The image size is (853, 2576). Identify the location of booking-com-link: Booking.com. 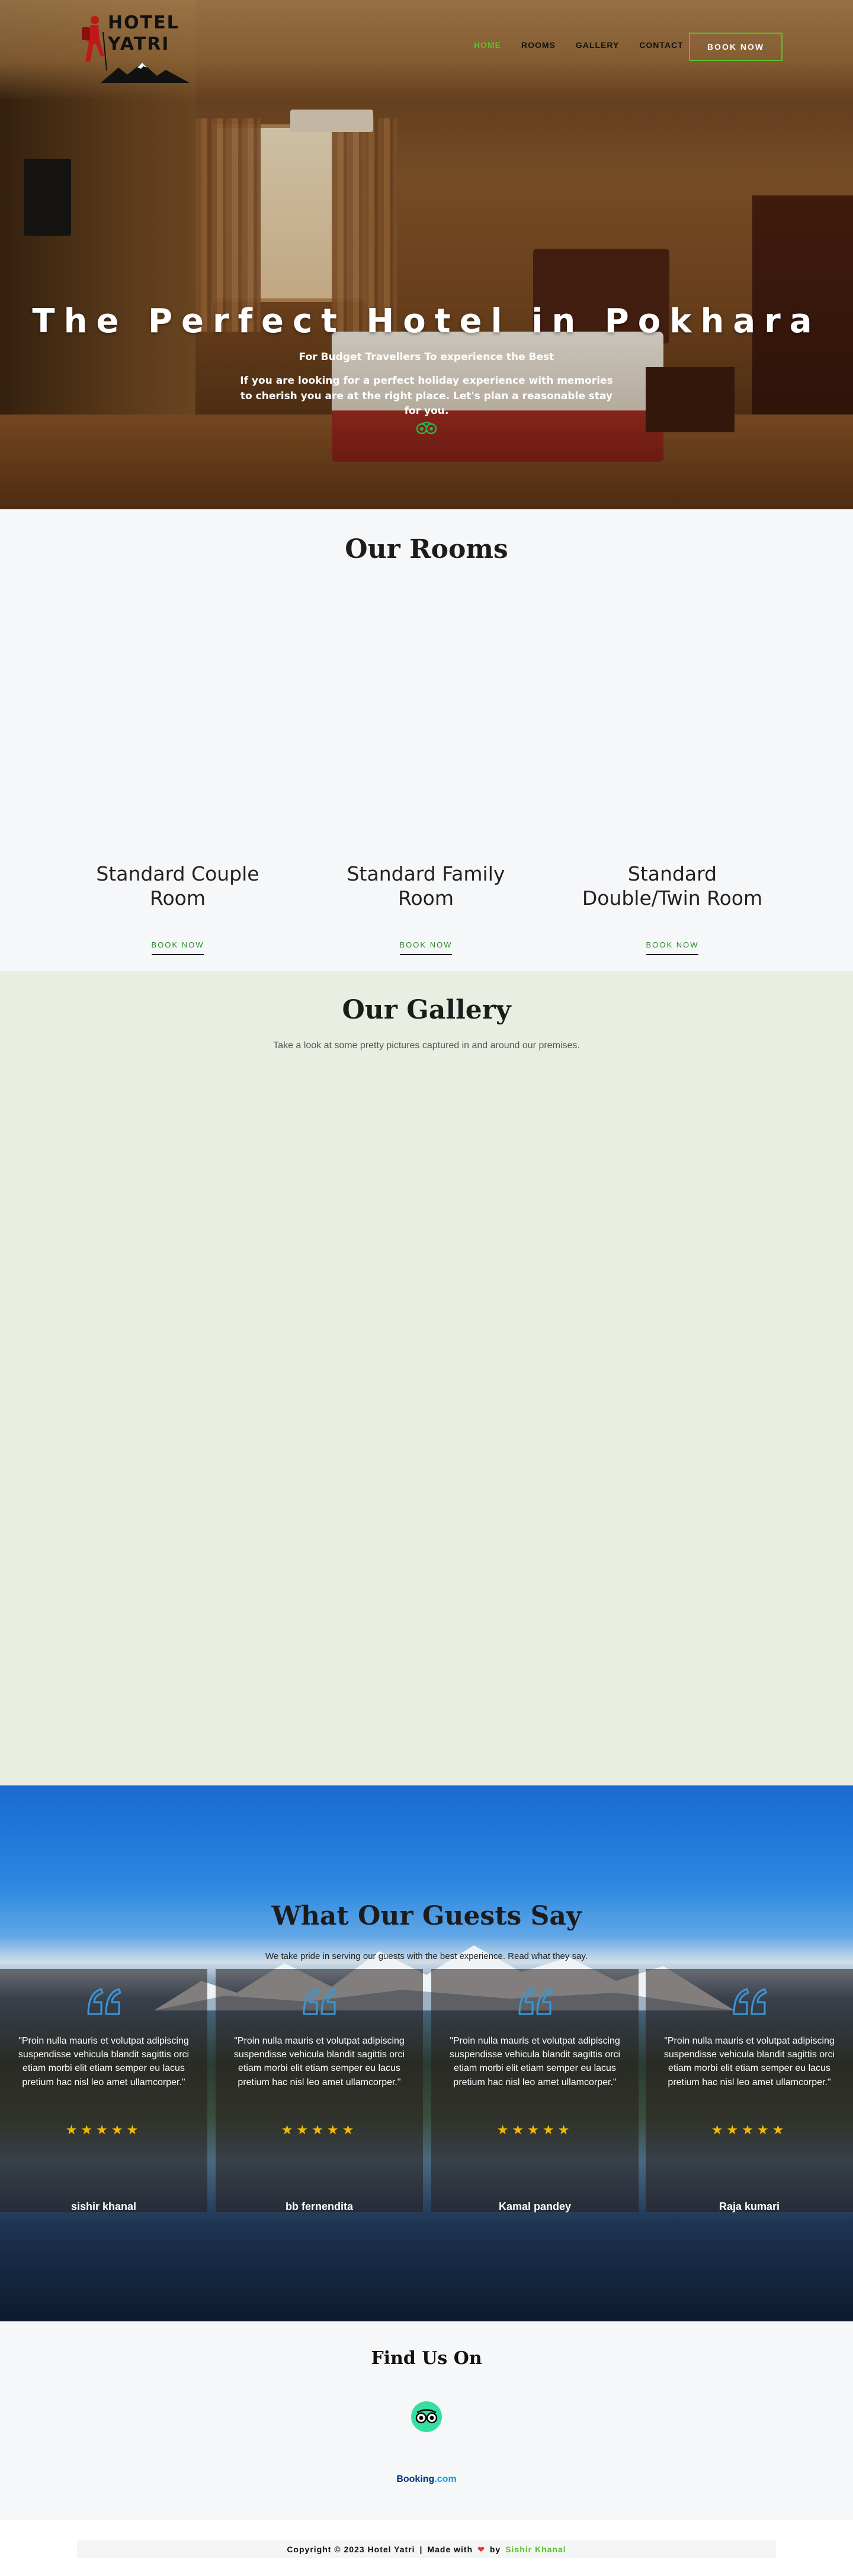
(426, 2479).